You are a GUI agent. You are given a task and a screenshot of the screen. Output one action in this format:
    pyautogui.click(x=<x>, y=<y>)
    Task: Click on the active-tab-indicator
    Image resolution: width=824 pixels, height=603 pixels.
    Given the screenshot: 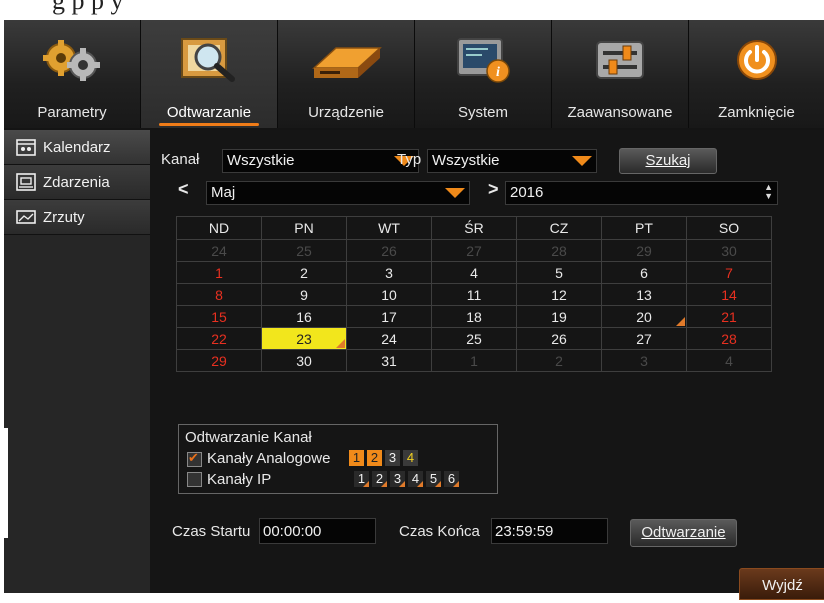 What is the action you would take?
    pyautogui.click(x=209, y=124)
    